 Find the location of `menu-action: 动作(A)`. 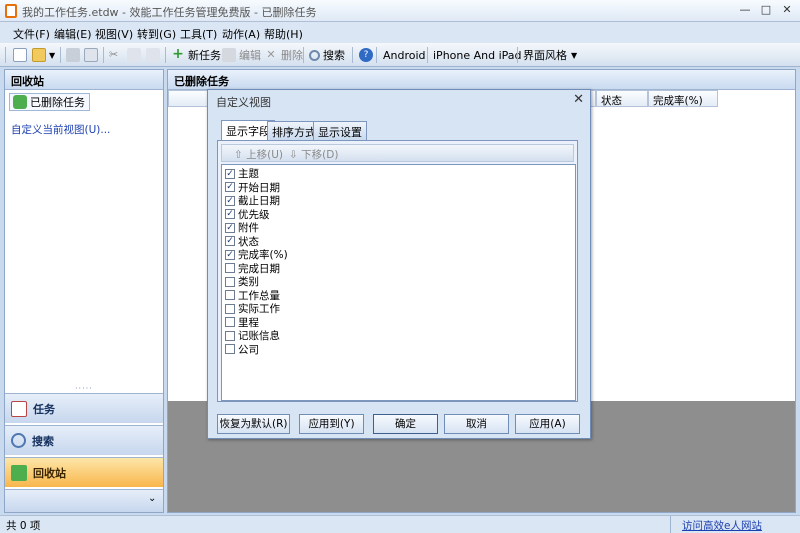

menu-action: 动作(A) is located at coordinates (241, 34).